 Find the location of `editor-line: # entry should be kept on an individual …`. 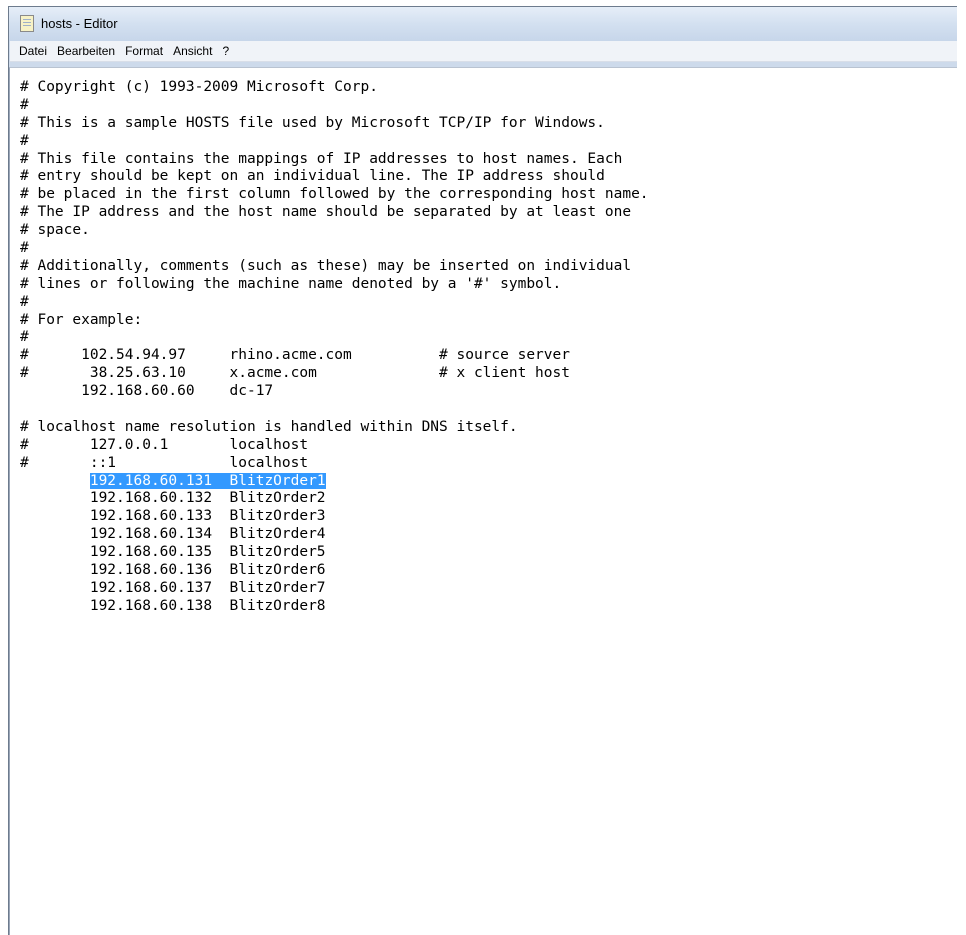

editor-line: # entry should be kept on an individual … is located at coordinates (334, 177).